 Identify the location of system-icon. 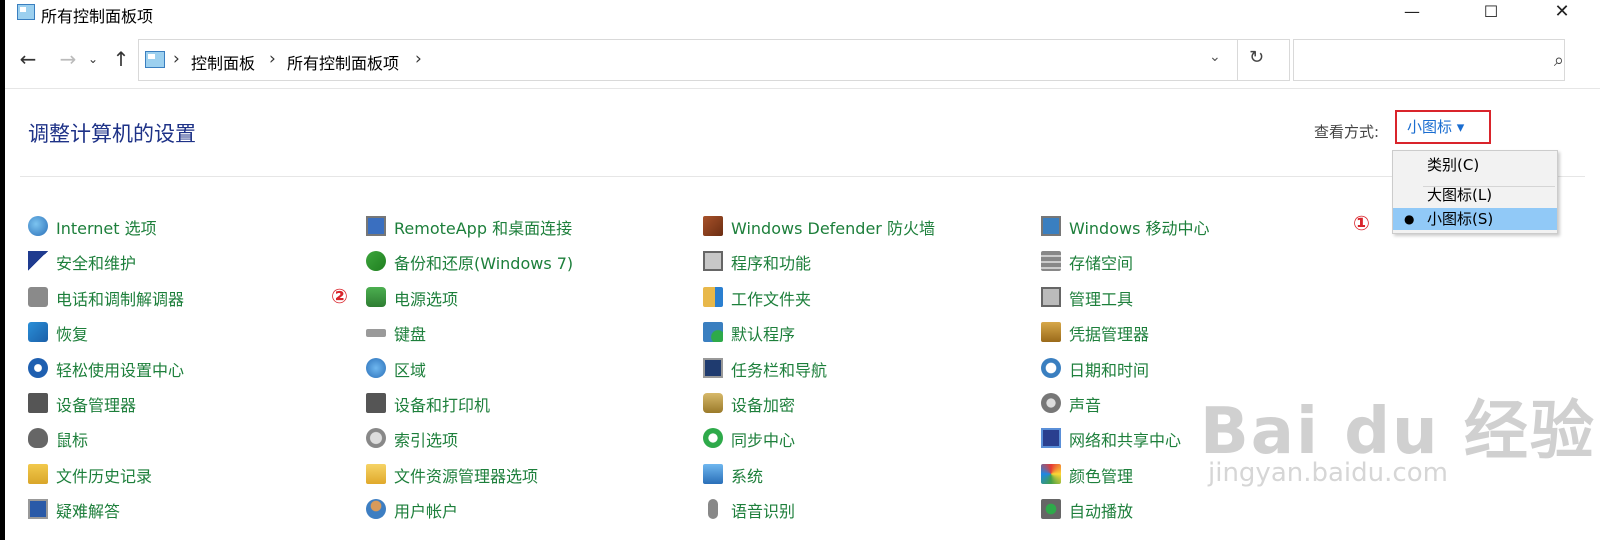
(713, 474).